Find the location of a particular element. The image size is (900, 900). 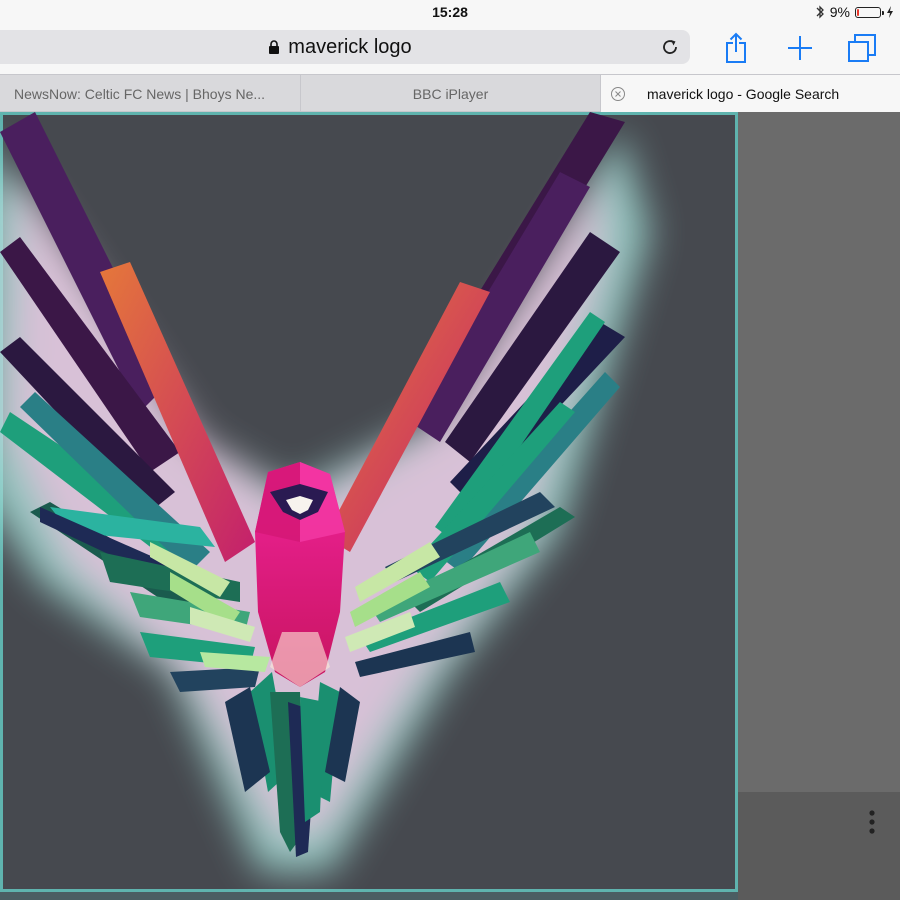

bluetooth-icon is located at coordinates (820, 12).